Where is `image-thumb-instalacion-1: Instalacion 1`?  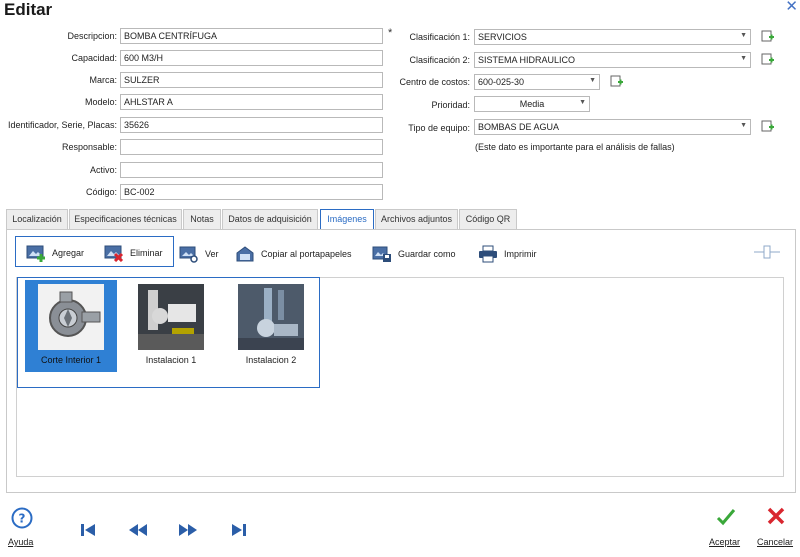 image-thumb-instalacion-1: Instalacion 1 is located at coordinates (171, 326).